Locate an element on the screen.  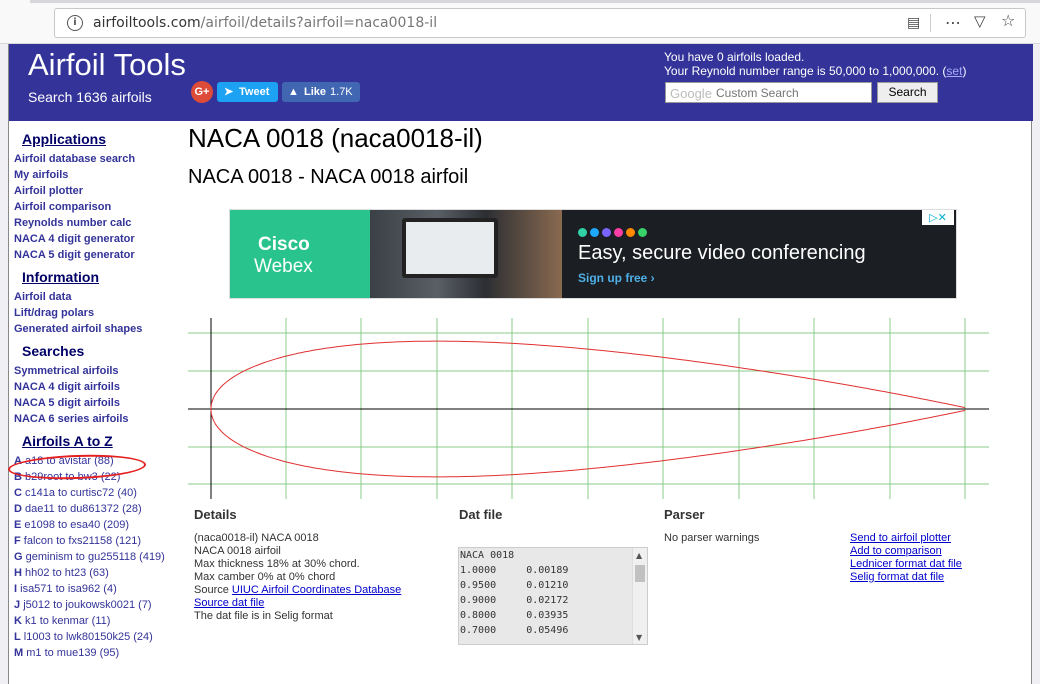
source-prefix: Source is located at coordinates (213, 590).